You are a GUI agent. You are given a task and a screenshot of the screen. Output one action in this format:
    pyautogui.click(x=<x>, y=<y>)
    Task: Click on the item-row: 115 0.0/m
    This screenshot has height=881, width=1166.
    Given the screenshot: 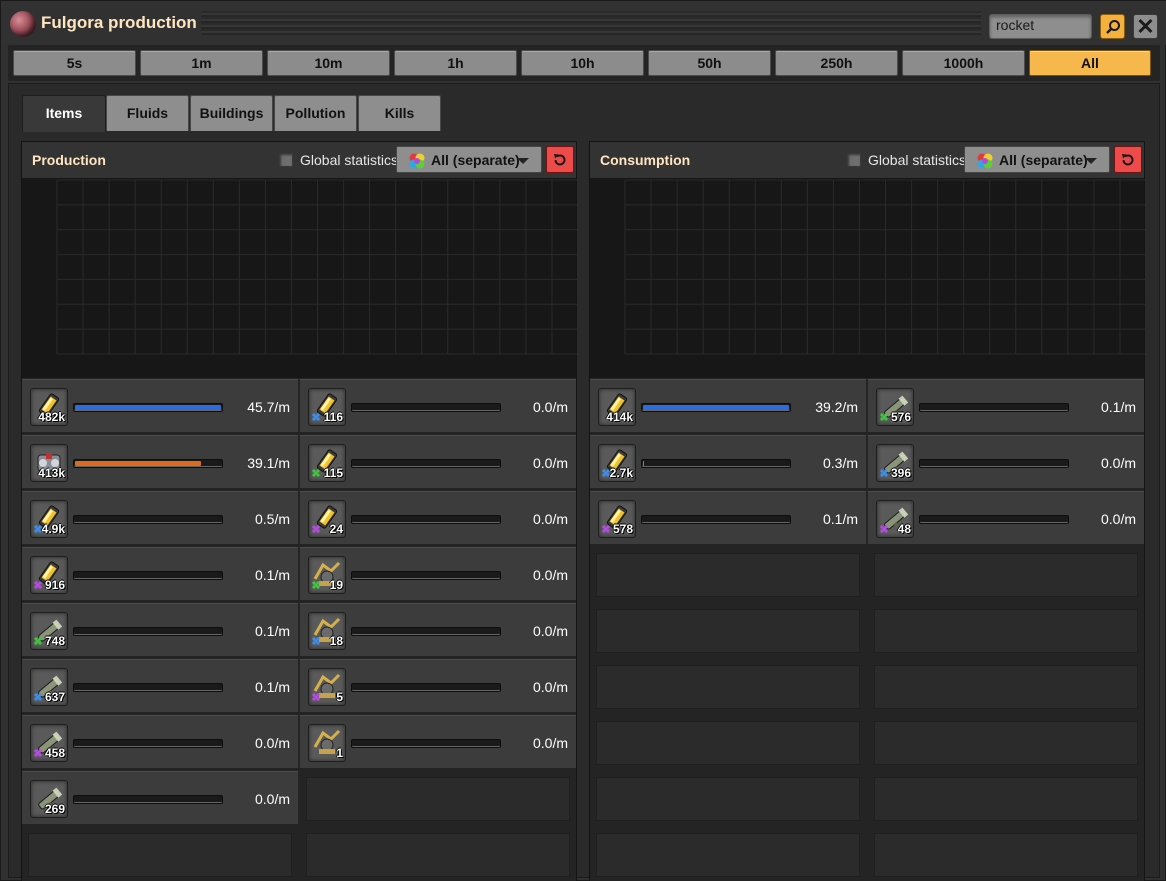 What is the action you would take?
    pyautogui.click(x=438, y=462)
    